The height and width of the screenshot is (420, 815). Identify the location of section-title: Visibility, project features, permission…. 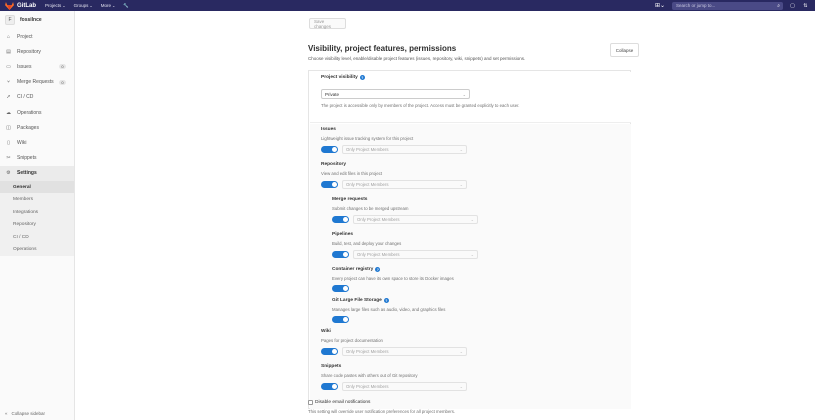
(382, 48).